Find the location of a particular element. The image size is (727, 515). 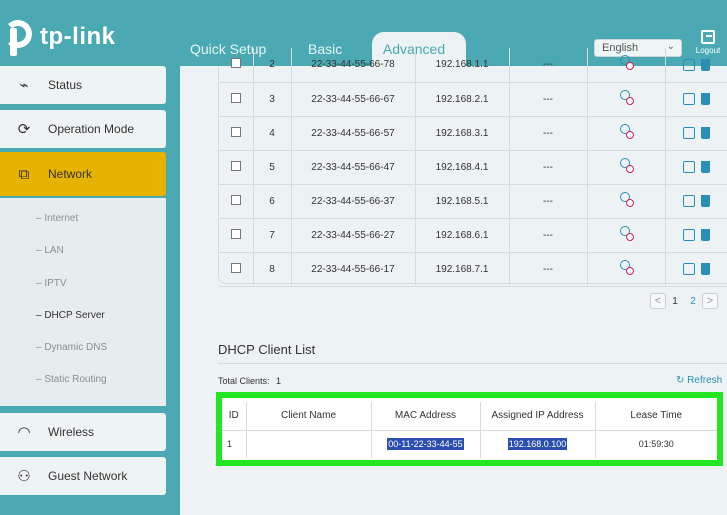

table-row: 3 22-33-44-55-66-67 192.168.2.1 --- is located at coordinates (473, 99).